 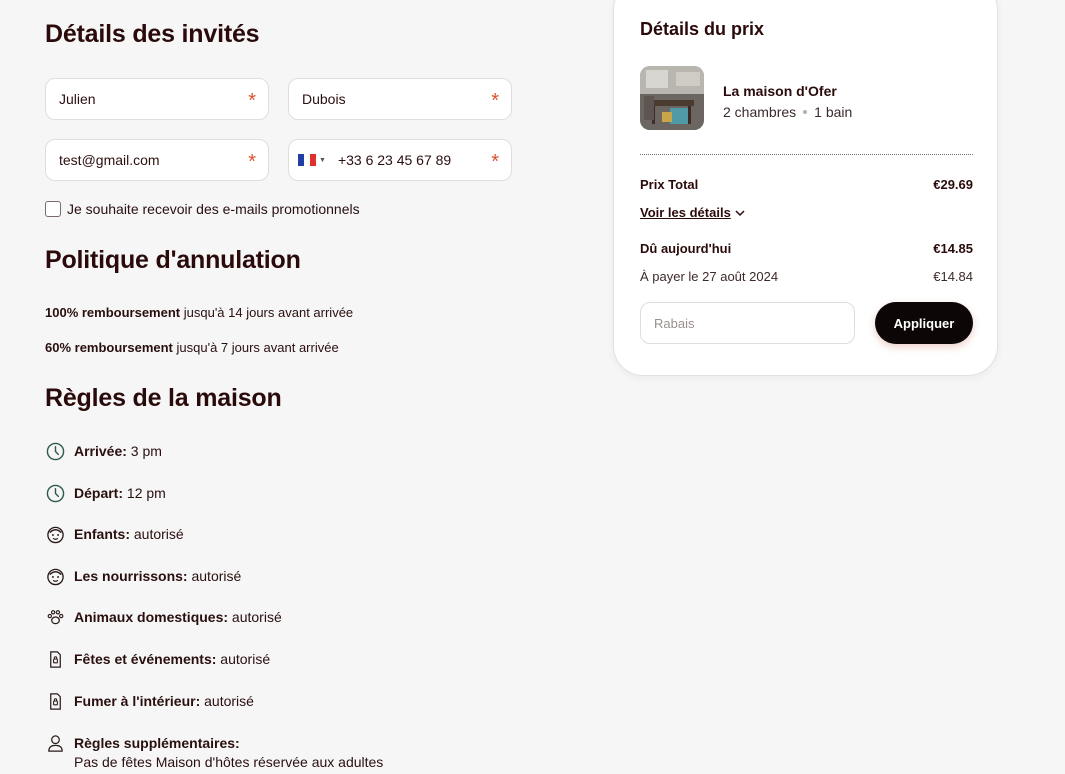 What do you see at coordinates (152, 34) in the screenshot?
I see `guest-details-title: Détails des invités` at bounding box center [152, 34].